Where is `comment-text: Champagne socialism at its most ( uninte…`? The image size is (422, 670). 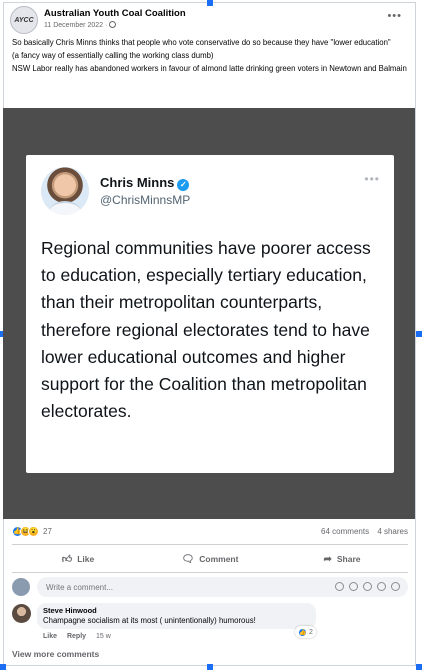 comment-text: Champagne socialism at its most ( uninte… is located at coordinates (149, 620).